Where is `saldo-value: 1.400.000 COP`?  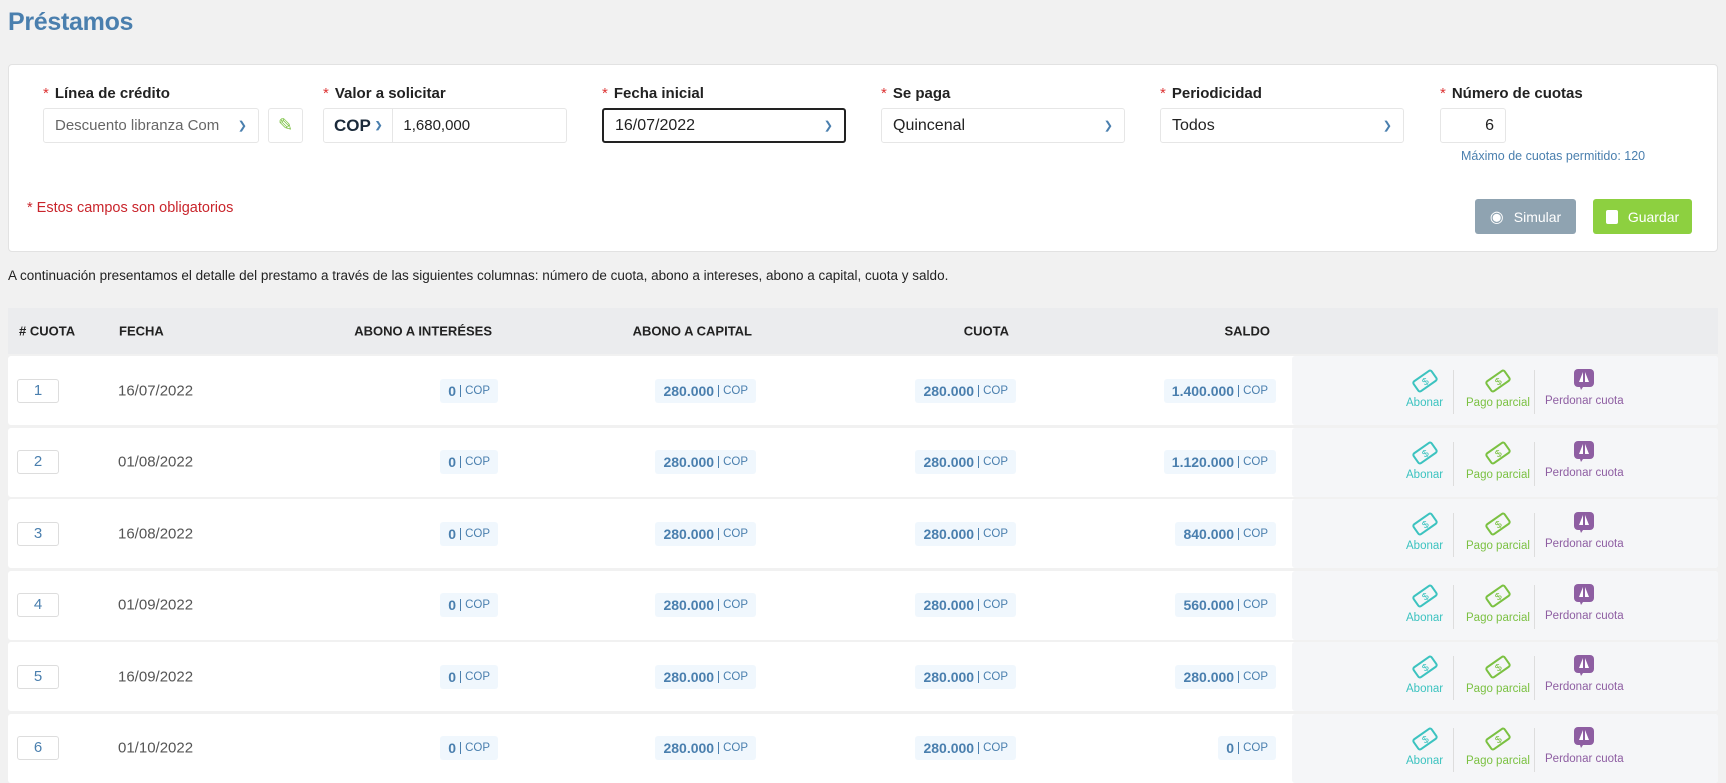 saldo-value: 1.400.000 COP is located at coordinates (1219, 390).